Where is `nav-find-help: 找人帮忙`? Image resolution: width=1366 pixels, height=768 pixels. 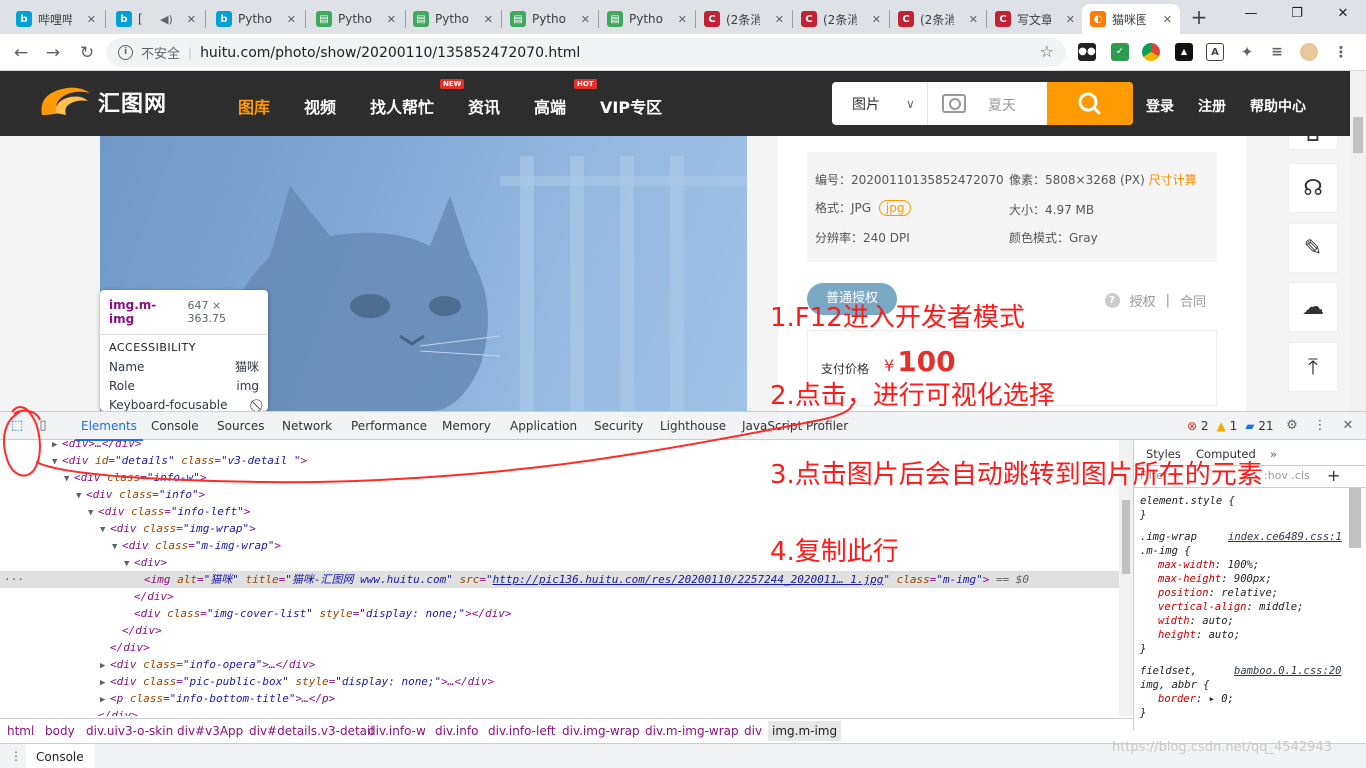 nav-find-help: 找人帮忙 is located at coordinates (402, 106).